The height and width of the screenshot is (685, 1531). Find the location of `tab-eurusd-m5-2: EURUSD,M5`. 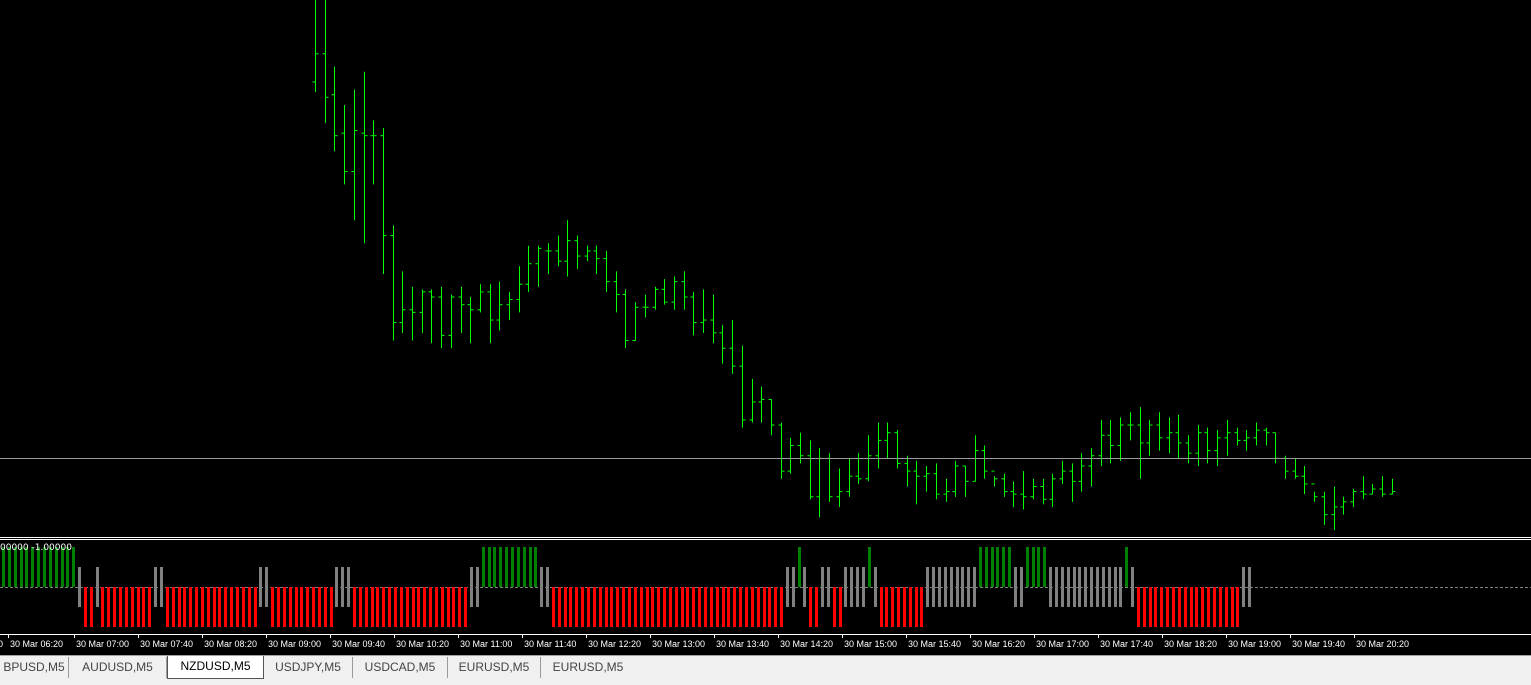

tab-eurusd-m5-2: EURUSD,M5 is located at coordinates (588, 667).